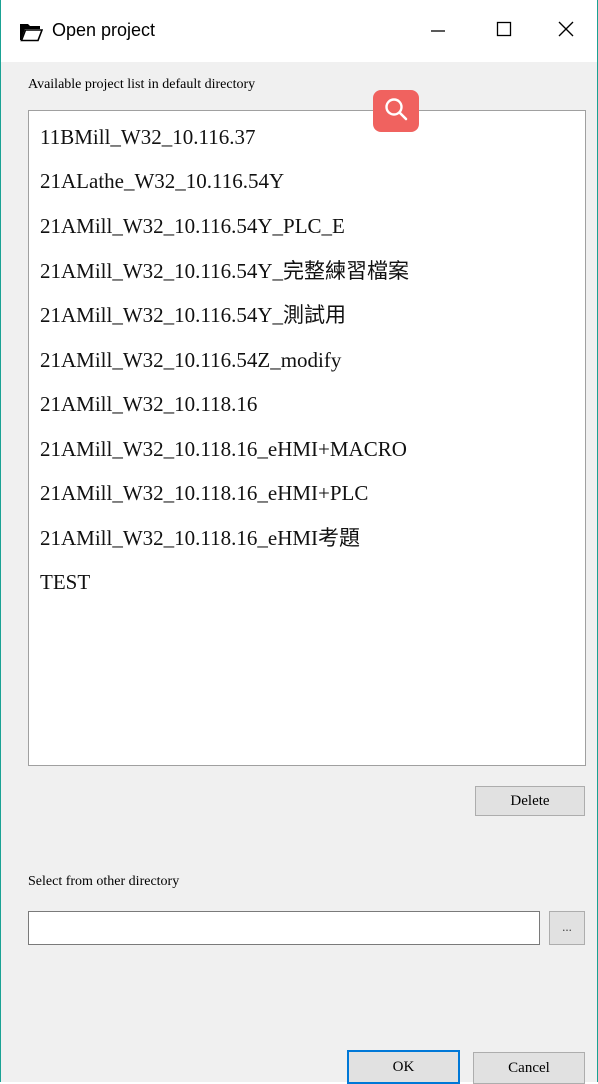 The image size is (598, 1084). Describe the element at coordinates (529, 1068) in the screenshot. I see `cancel-button: Cancel` at that location.